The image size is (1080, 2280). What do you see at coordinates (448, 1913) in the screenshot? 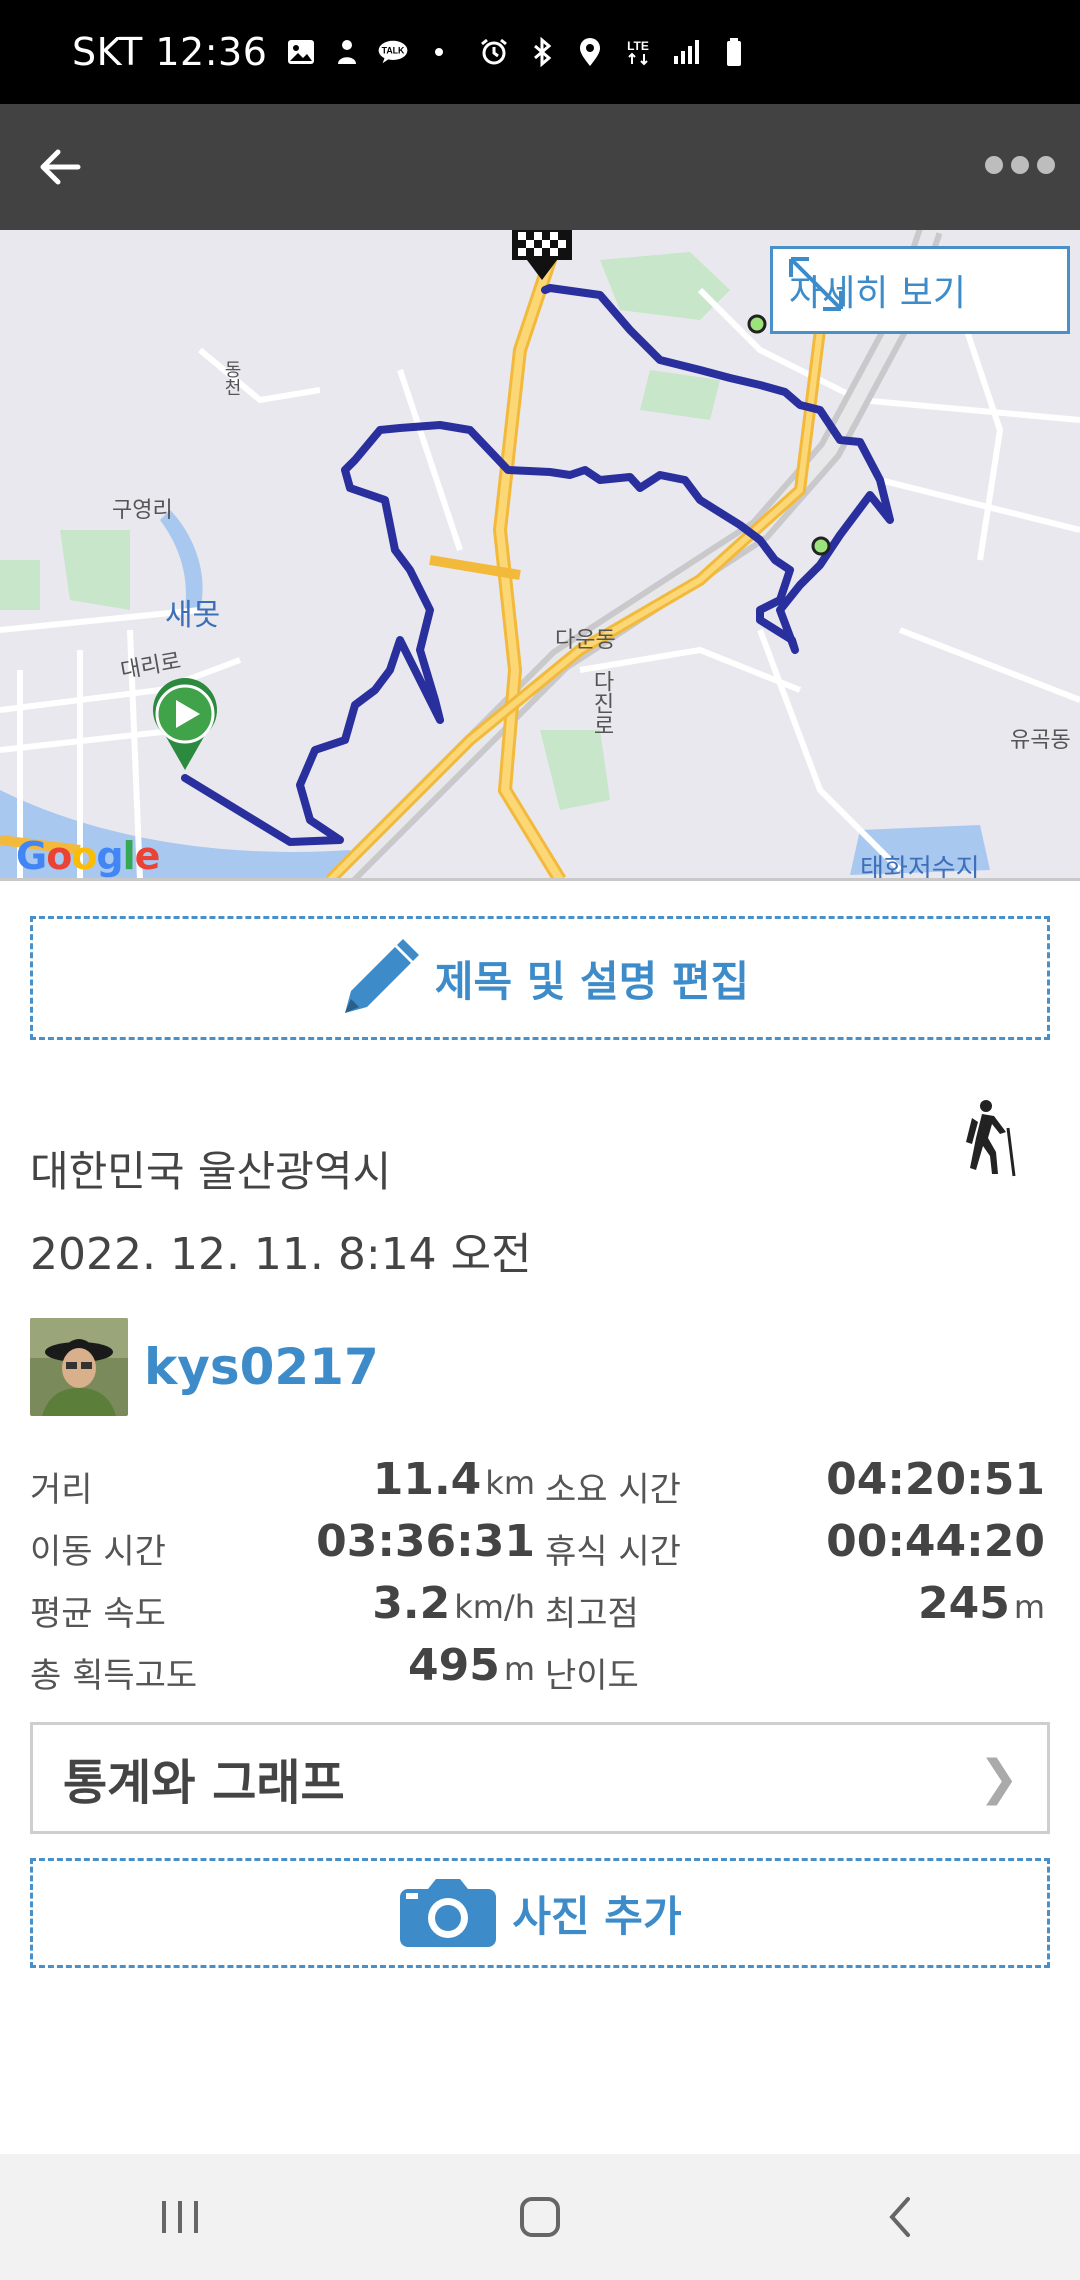
I see `camera-icon` at bounding box center [448, 1913].